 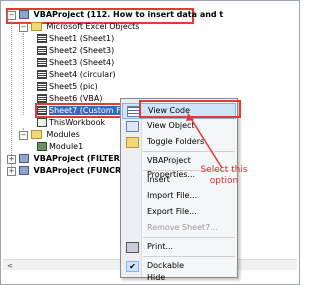 What do you see at coordinates (179, 277) in the screenshot?
I see `menu-item-hide: Hide` at bounding box center [179, 277].